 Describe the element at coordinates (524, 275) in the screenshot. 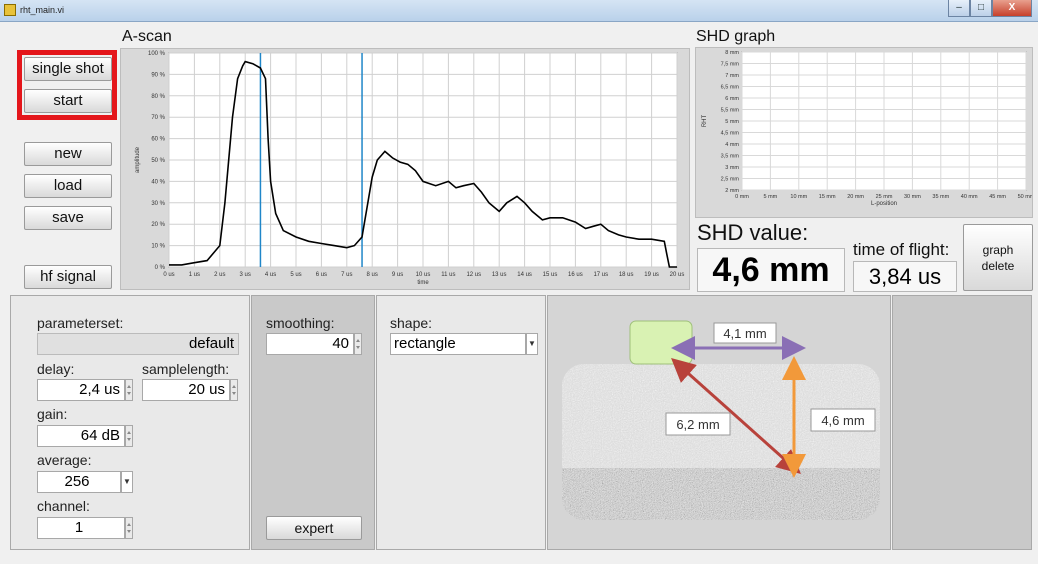

I see `ascan-x-tick-label: 14 us` at that location.